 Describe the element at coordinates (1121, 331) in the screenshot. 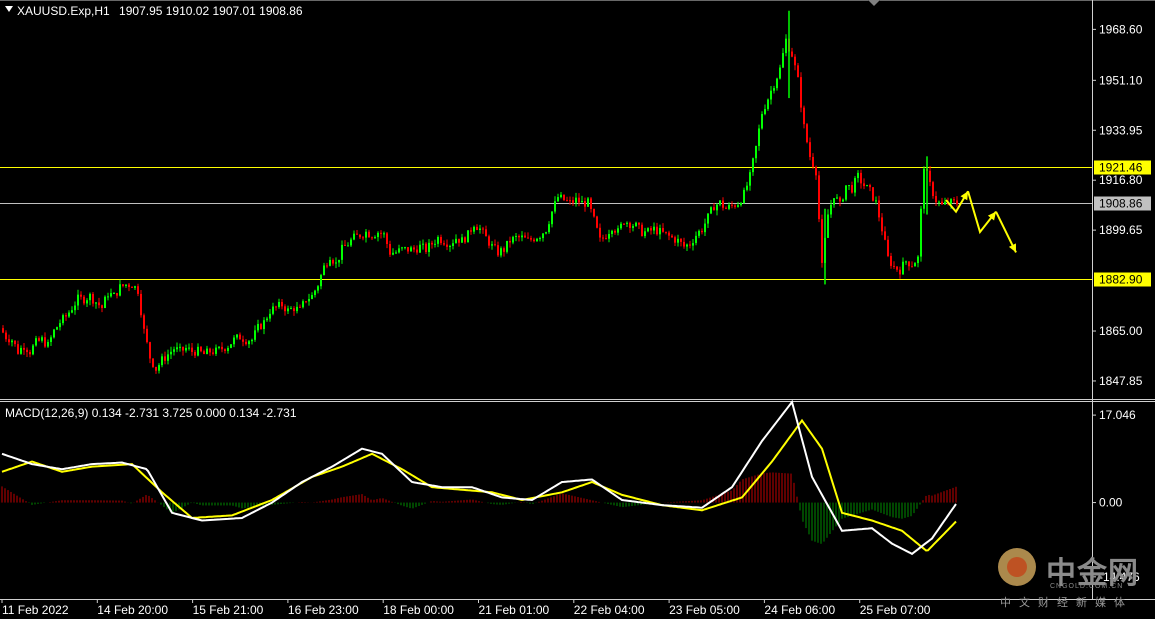

I see `price-tick-label: 1865.00` at that location.